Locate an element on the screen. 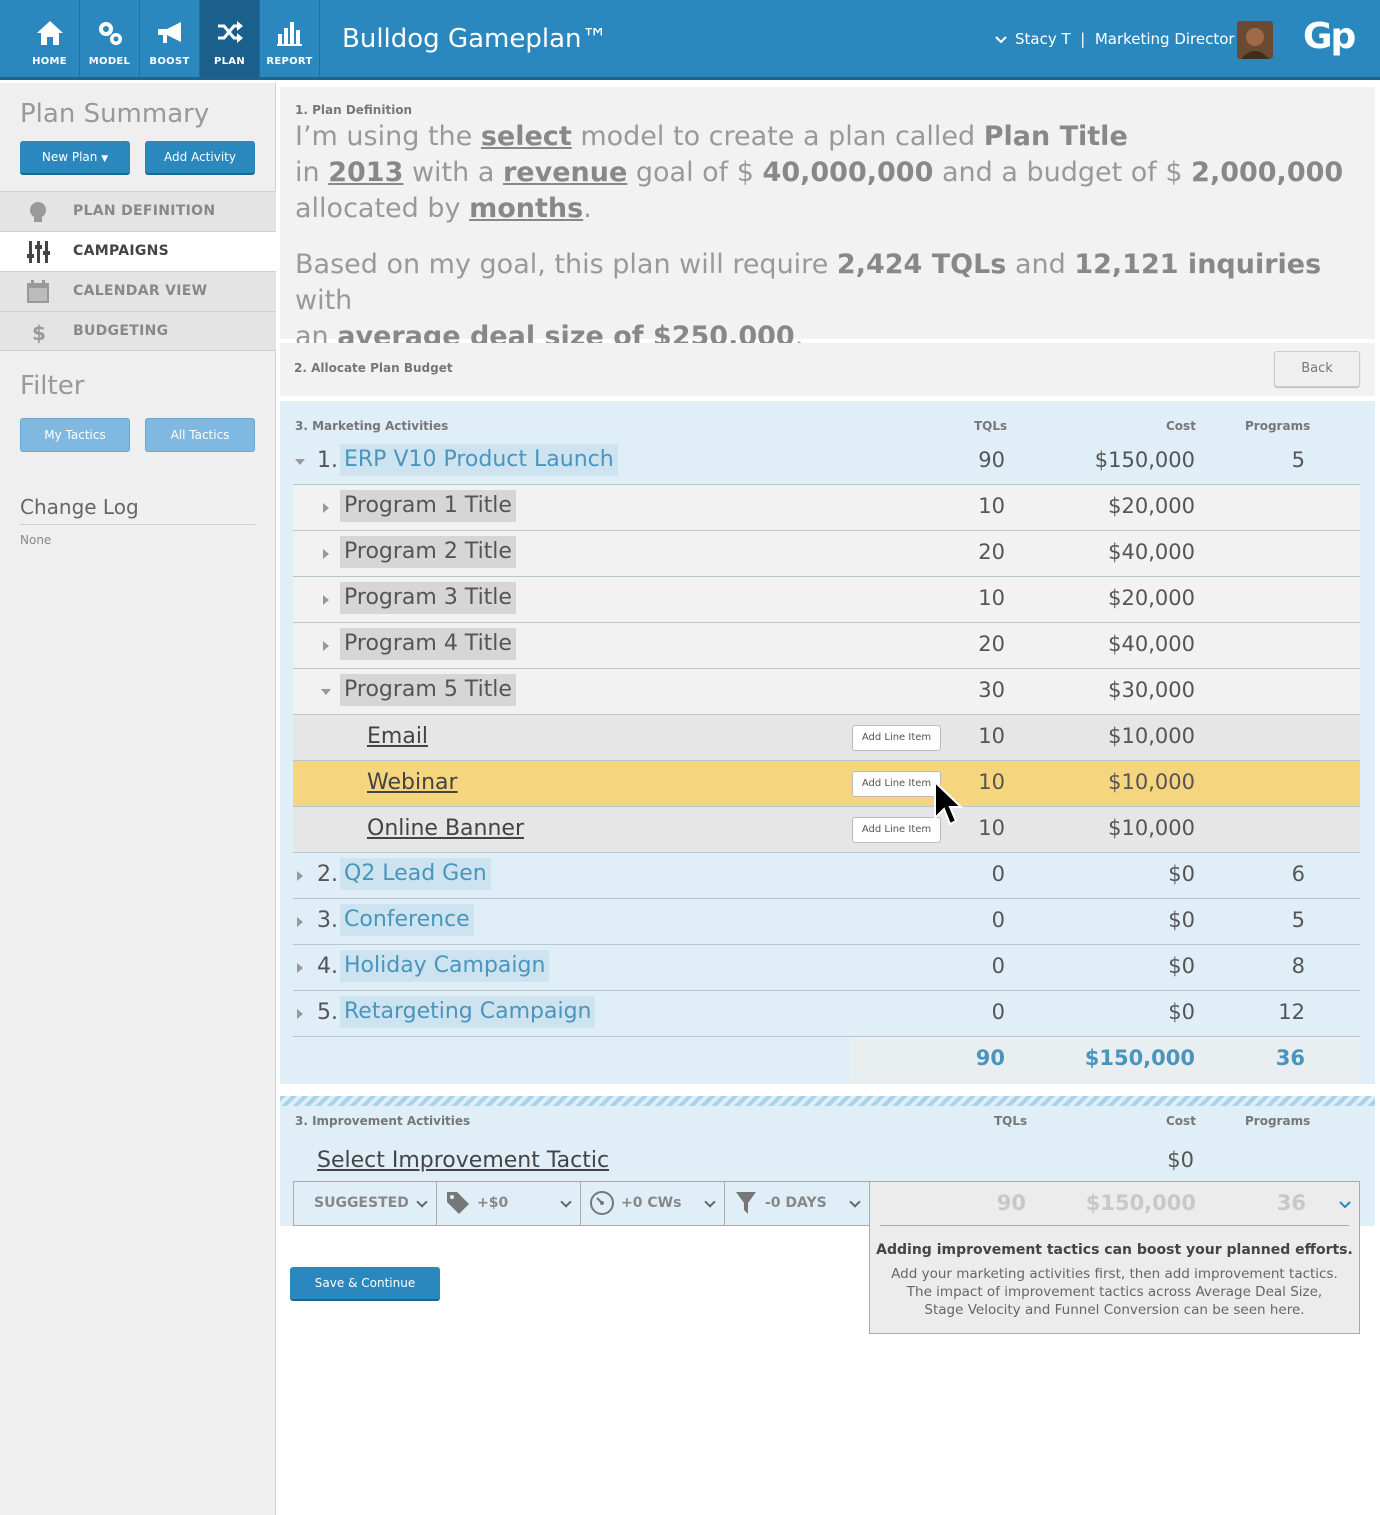  program-title: Program 3 Title is located at coordinates (428, 598).